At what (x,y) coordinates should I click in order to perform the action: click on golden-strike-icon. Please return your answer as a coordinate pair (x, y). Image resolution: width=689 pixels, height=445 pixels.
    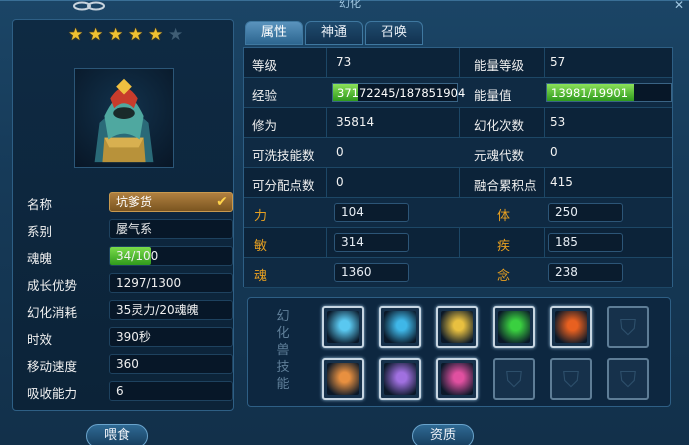
    Looking at the image, I should click on (457, 327).